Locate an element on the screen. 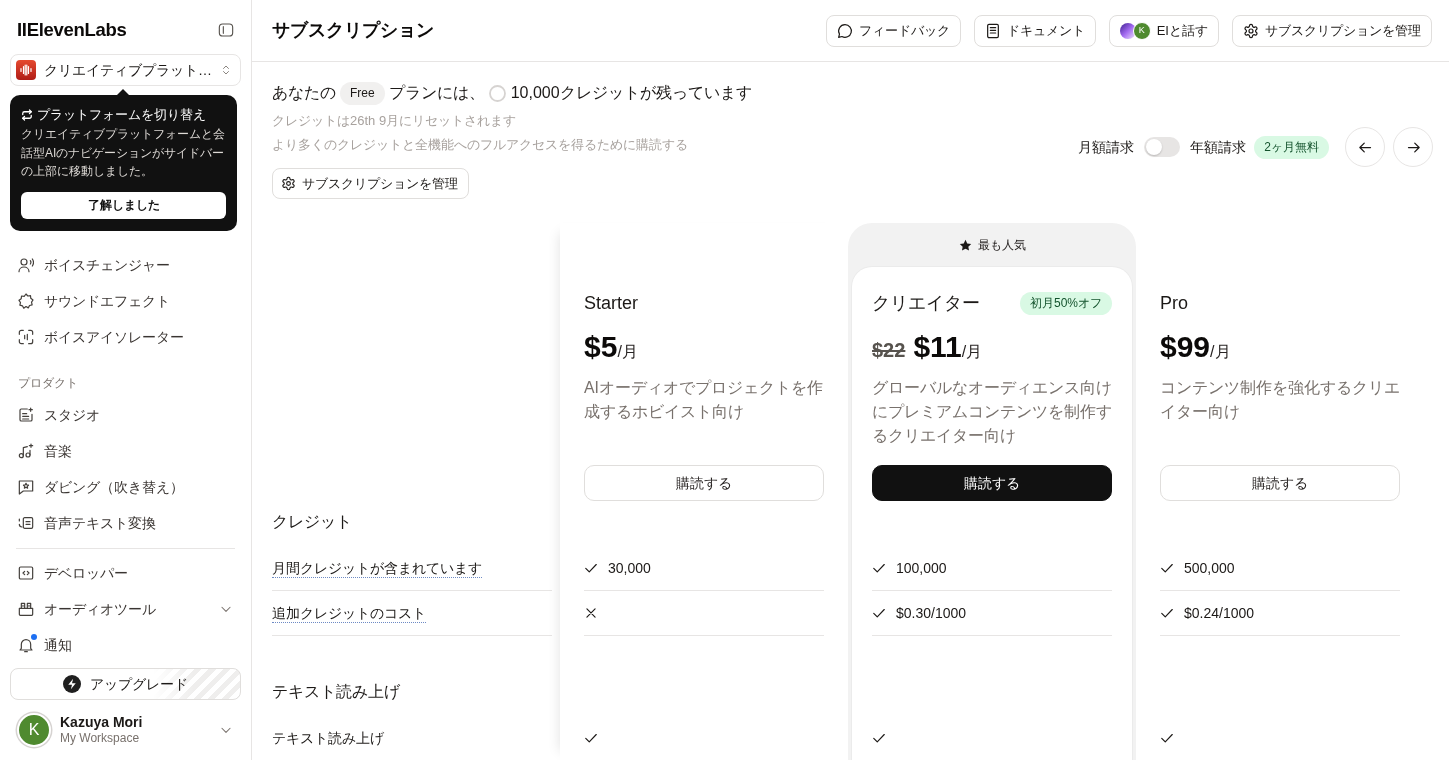 Image resolution: width=1449 pixels, height=760 pixels. discount-badge: 2ヶ月無料 is located at coordinates (1291, 147).